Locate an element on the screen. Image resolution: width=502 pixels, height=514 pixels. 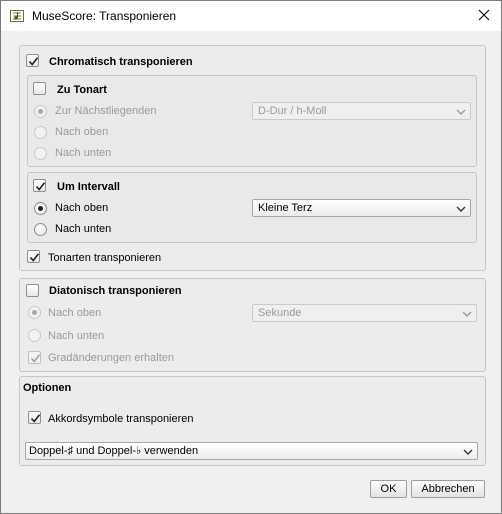
interval-select: Kleine Terz is located at coordinates (361, 208).